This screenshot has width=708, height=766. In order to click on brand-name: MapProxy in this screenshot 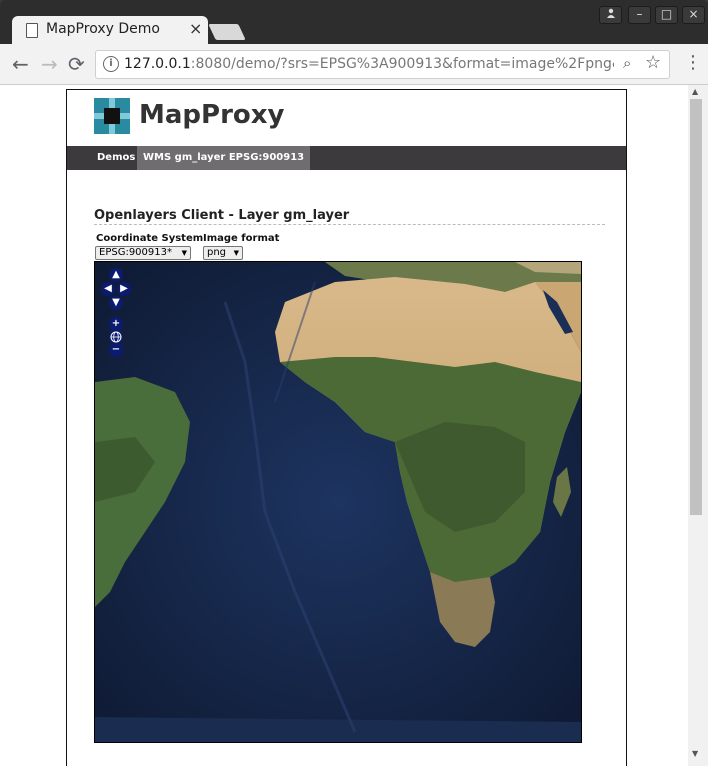, I will do `click(212, 115)`.